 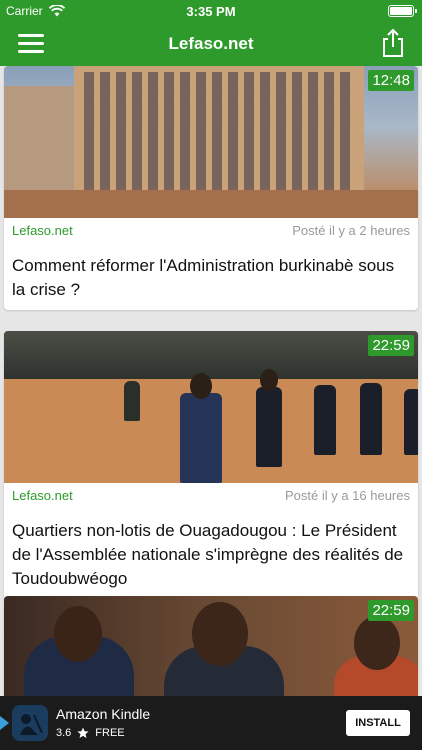 I want to click on ad-rating: 3.6, so click(x=64, y=733).